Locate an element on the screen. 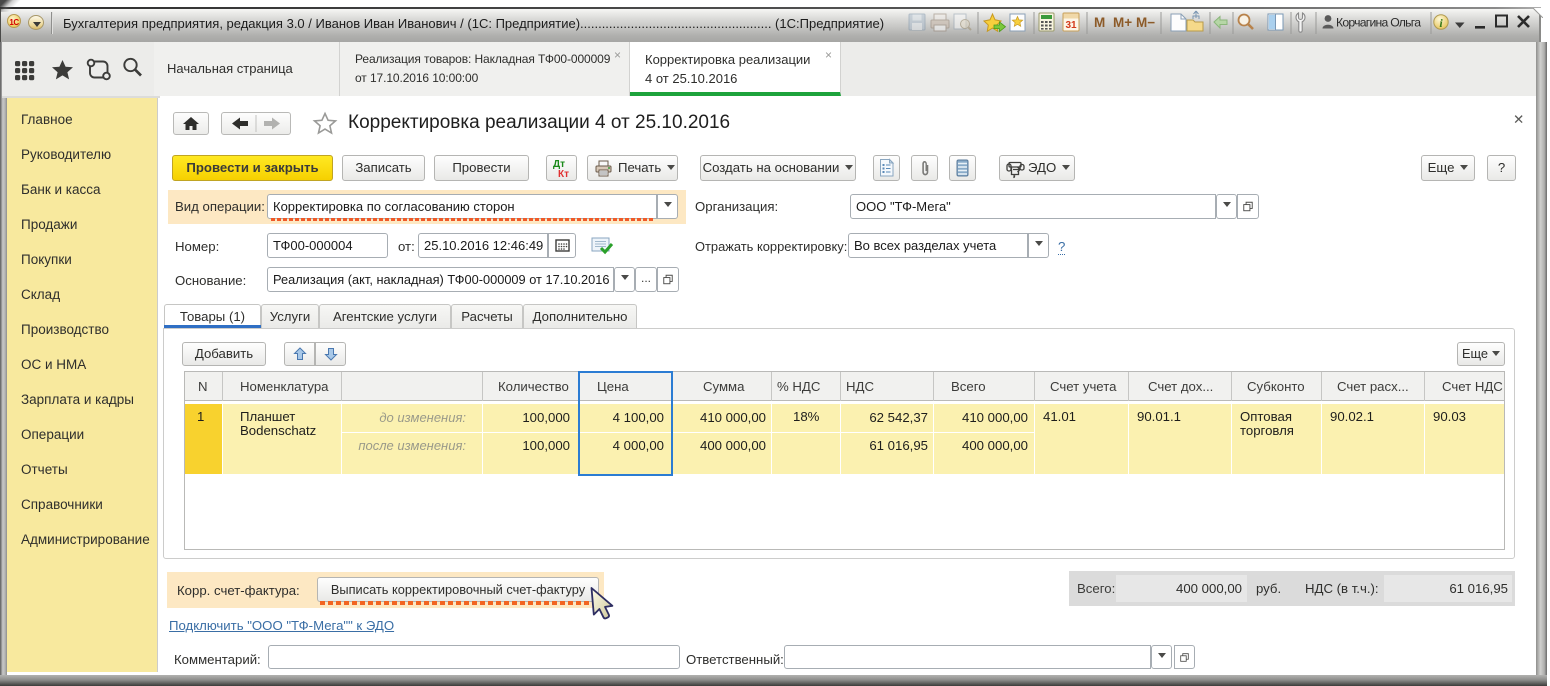 The height and width of the screenshot is (686, 1550). svg-text: Кт is located at coordinates (563, 174).